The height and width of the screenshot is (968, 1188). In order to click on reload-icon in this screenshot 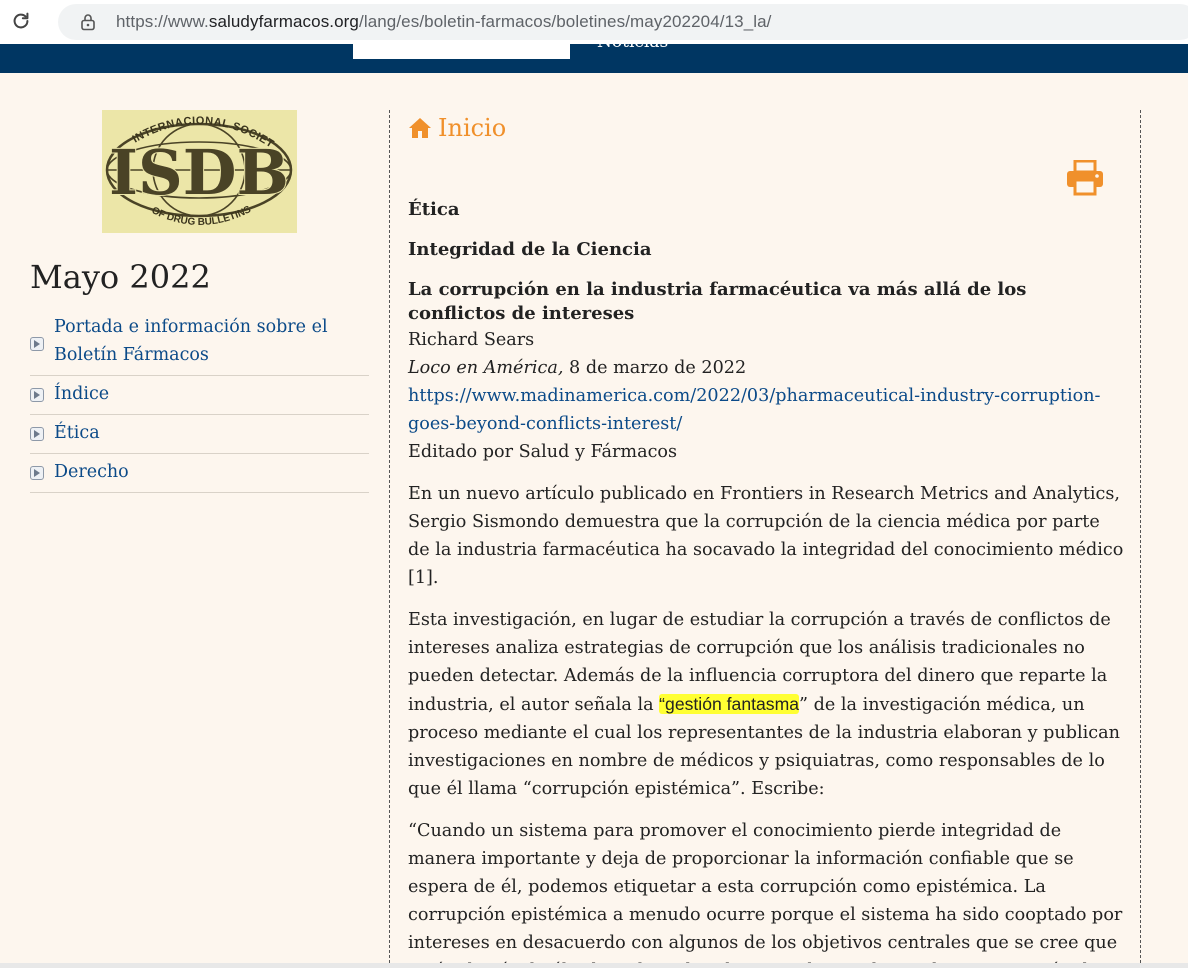, I will do `click(21, 21)`.